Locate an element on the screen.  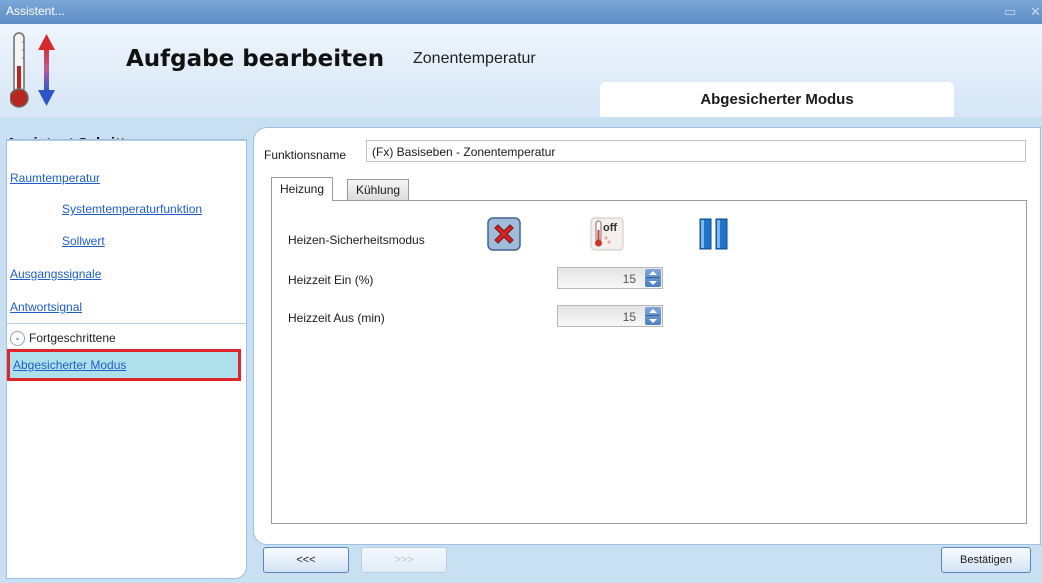
back-button: <<< is located at coordinates (306, 560).